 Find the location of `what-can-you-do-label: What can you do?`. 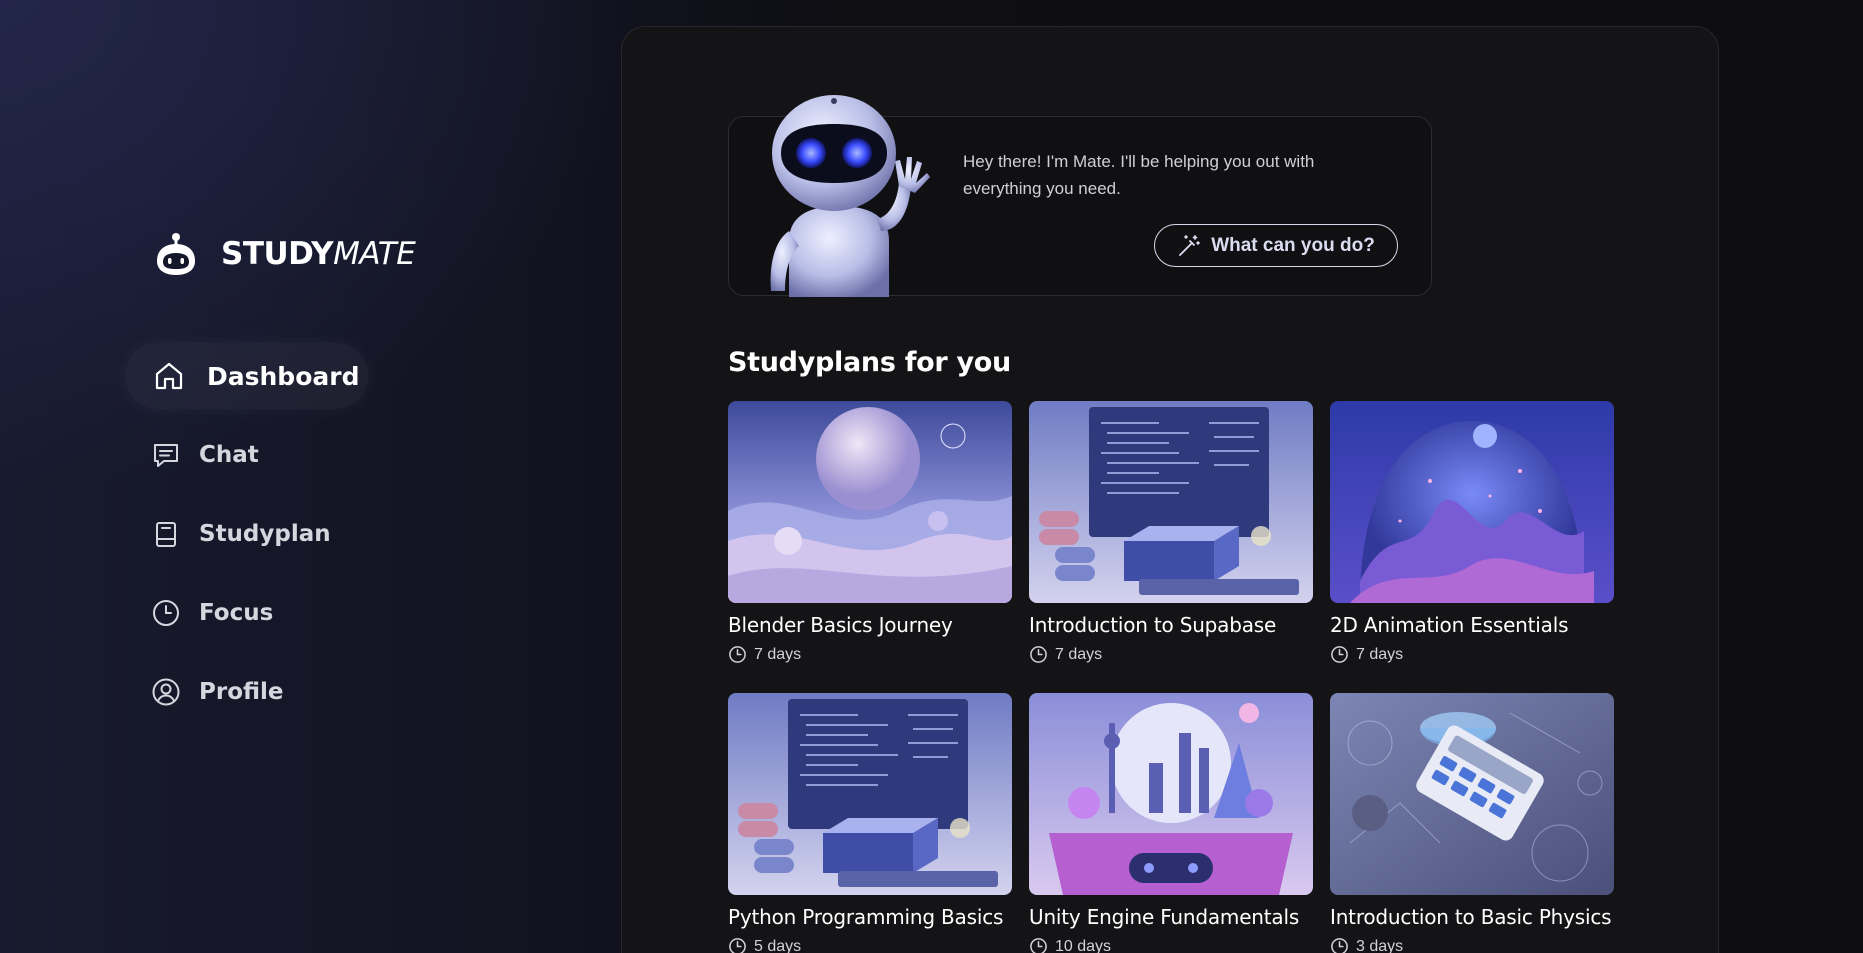

what-can-you-do-label: What can you do? is located at coordinates (1293, 245).